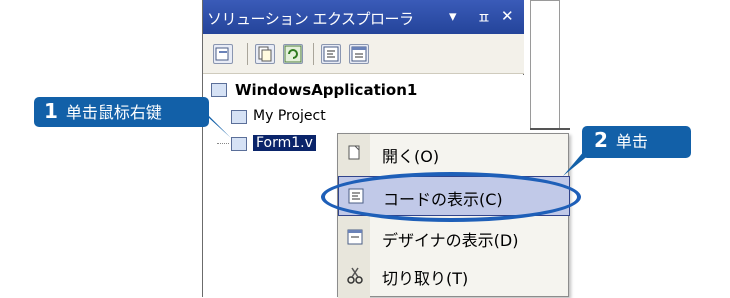  What do you see at coordinates (450, 240) in the screenshot?
I see `menu-item-label: デザイナの表示(D)` at bounding box center [450, 240].